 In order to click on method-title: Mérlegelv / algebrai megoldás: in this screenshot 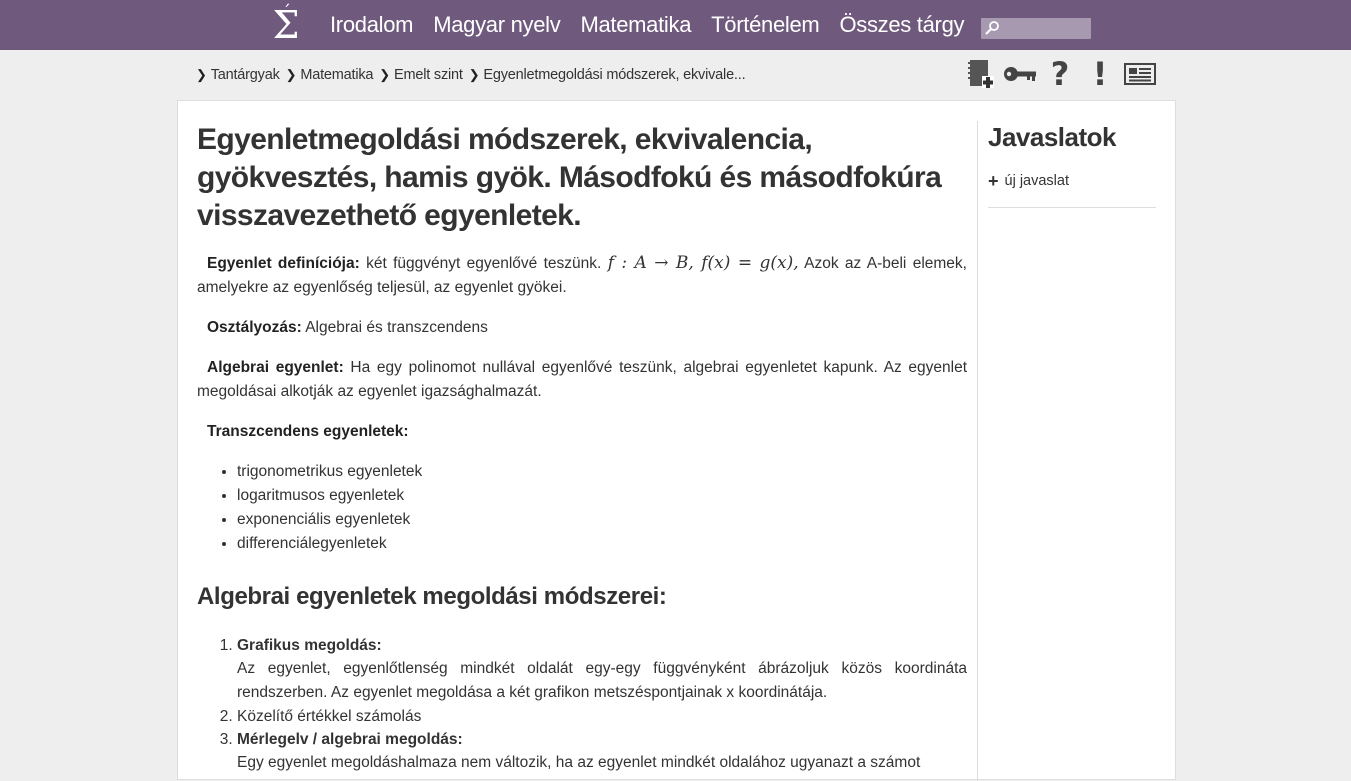, I will do `click(350, 739)`.